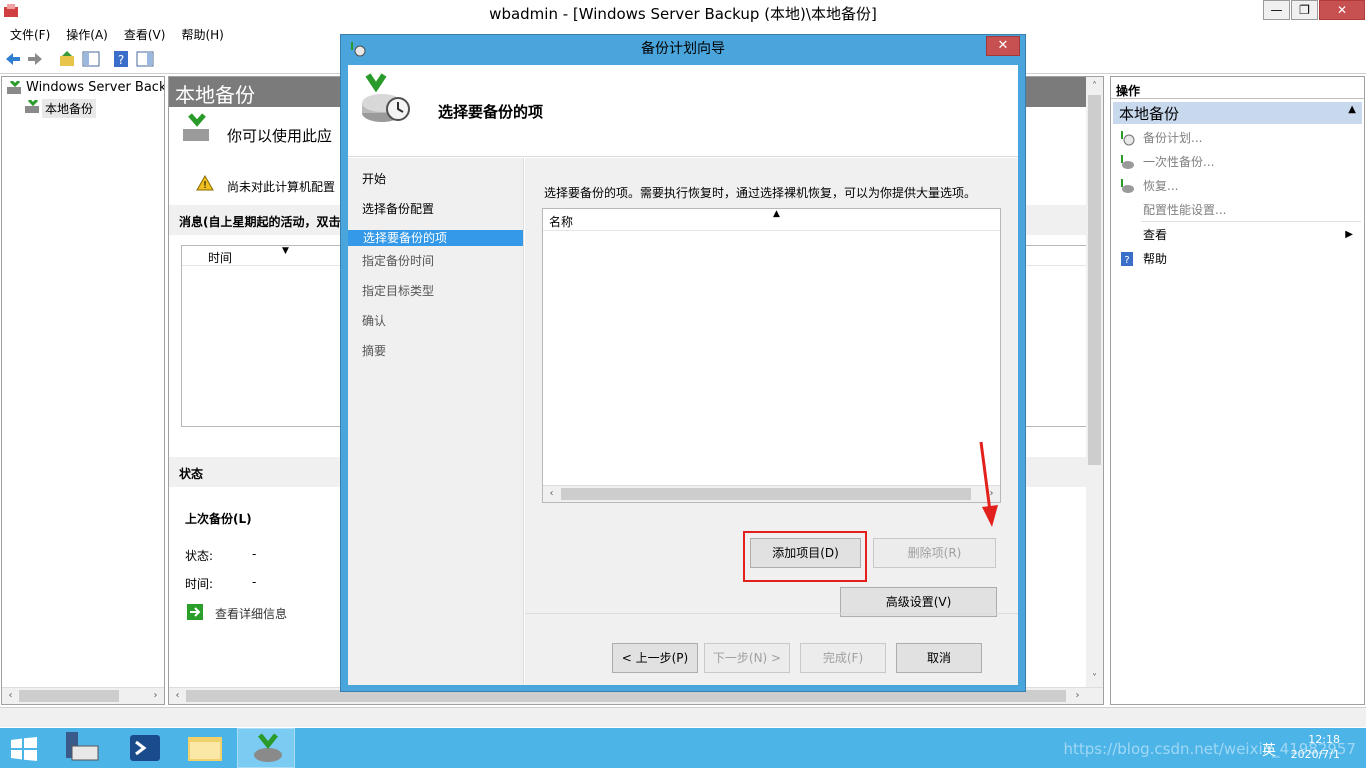 The image size is (1366, 768). I want to click on close-button: ✕, so click(1342, 10).